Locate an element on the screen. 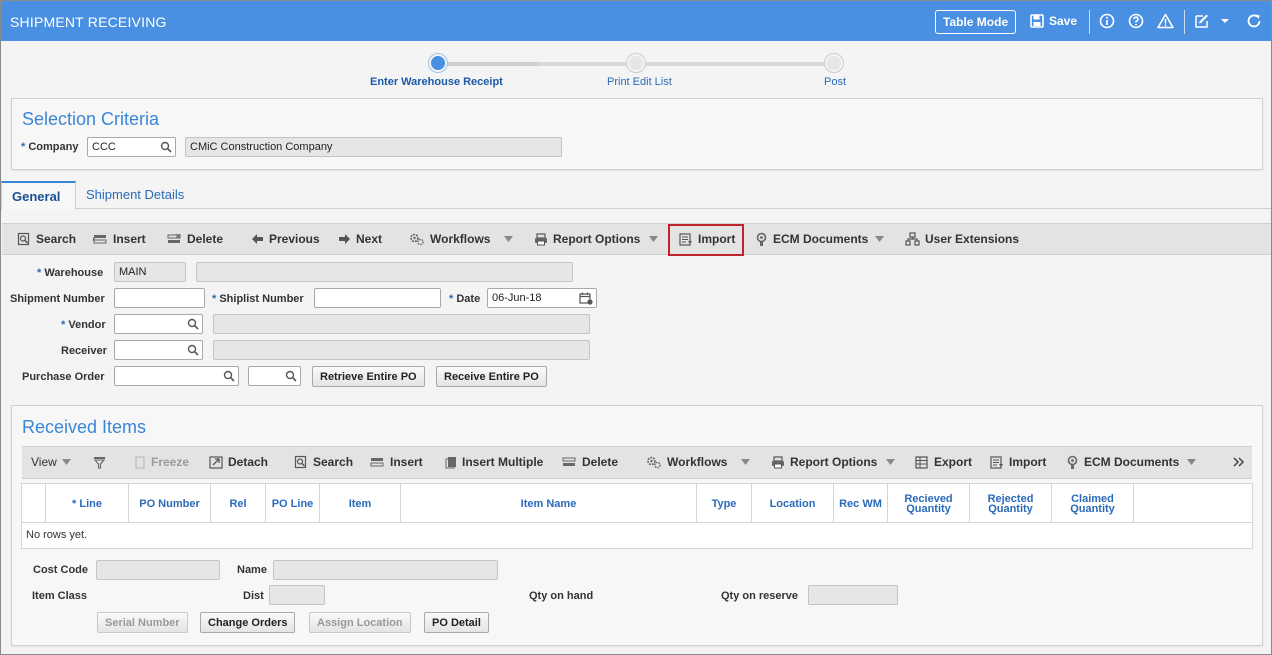 The width and height of the screenshot is (1272, 655). shipment-number-label: Shipment Number is located at coordinates (57, 299).